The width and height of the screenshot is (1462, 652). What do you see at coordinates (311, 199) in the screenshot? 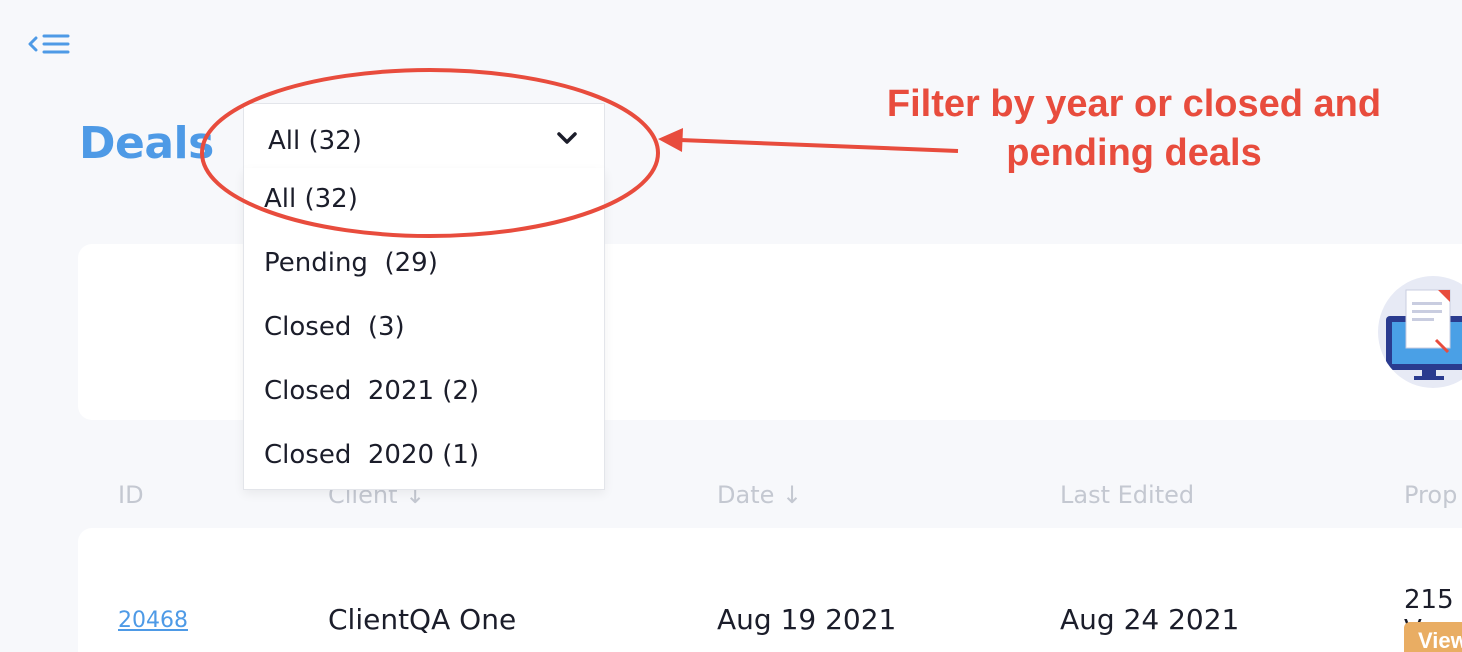
I see `filter-option-all: All (32)` at bounding box center [311, 199].